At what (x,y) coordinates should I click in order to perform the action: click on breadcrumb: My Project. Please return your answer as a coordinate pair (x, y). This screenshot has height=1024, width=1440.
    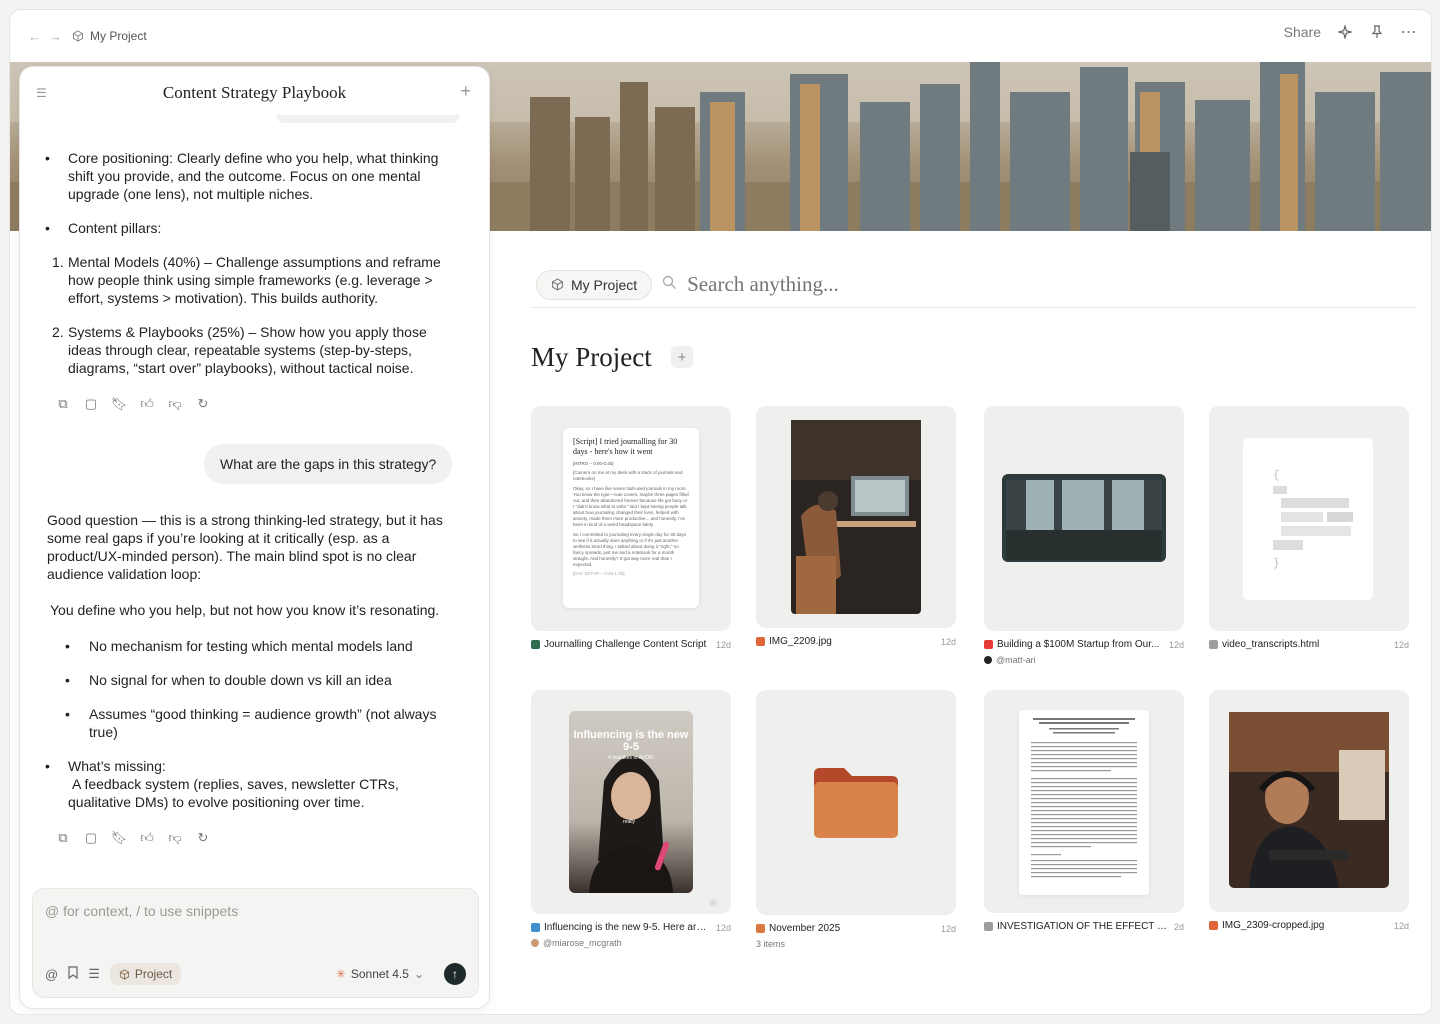
    Looking at the image, I should click on (109, 36).